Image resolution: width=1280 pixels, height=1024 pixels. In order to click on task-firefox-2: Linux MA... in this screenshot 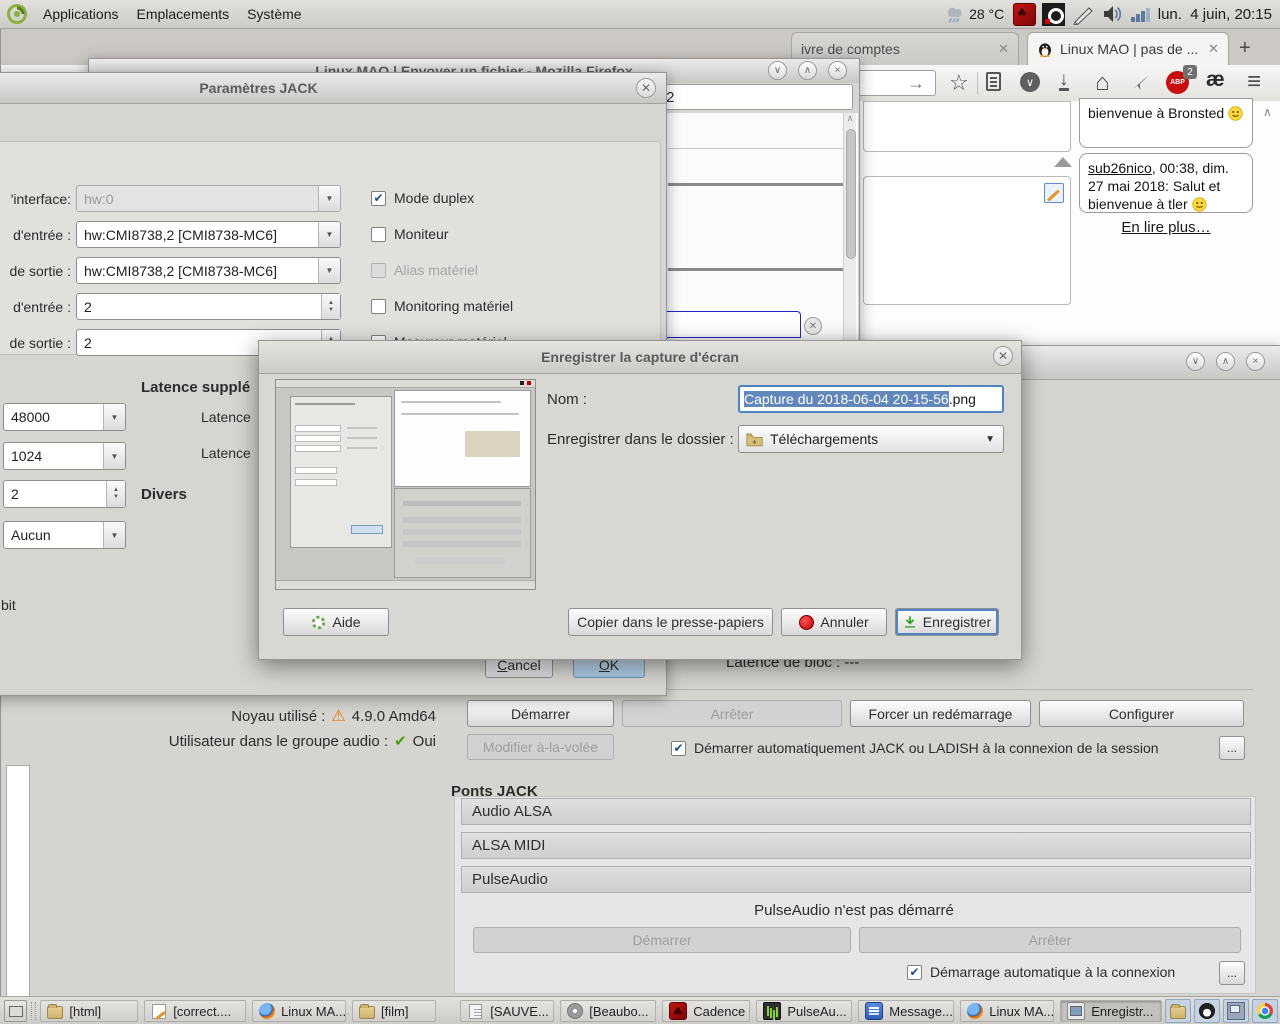, I will do `click(1007, 1011)`.